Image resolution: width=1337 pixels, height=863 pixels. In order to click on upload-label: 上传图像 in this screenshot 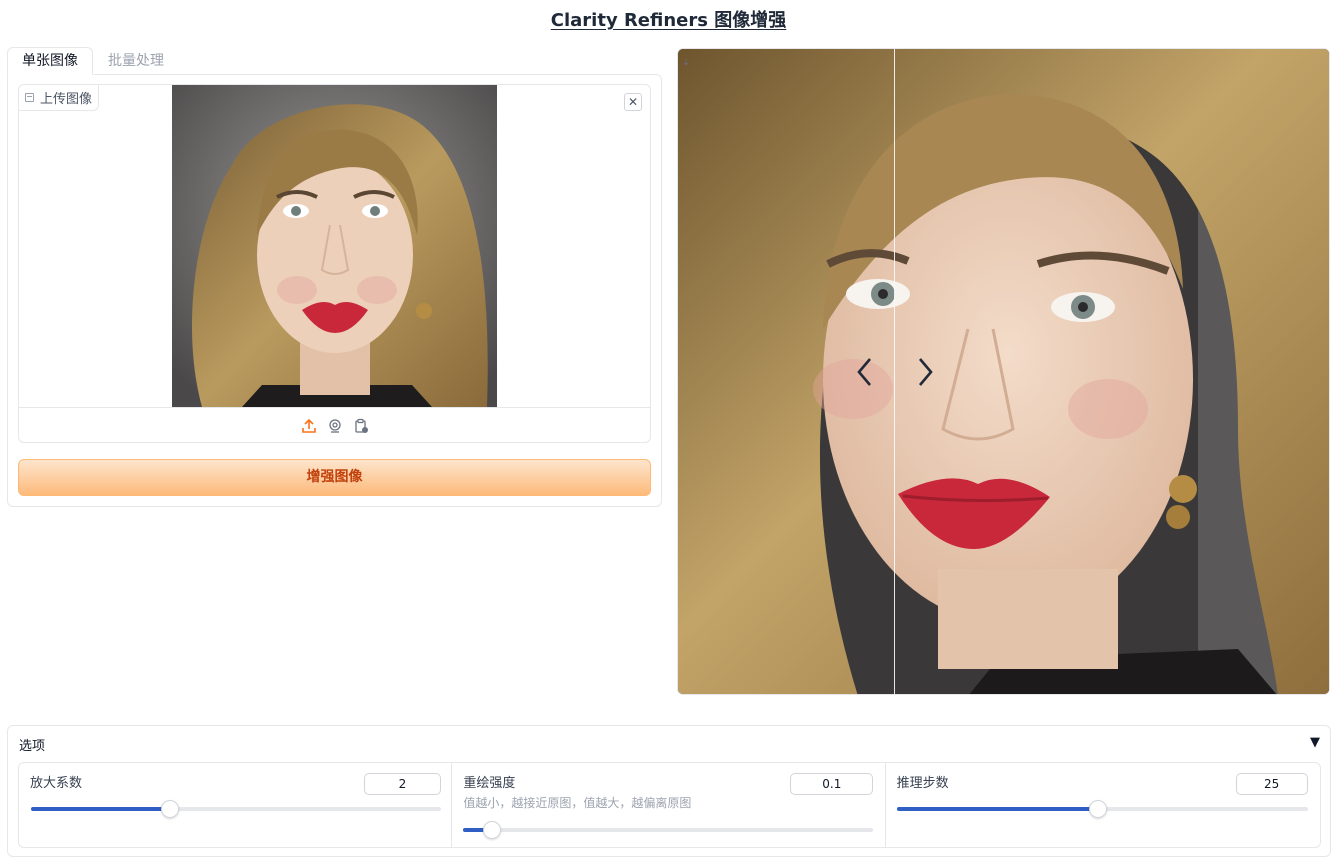, I will do `click(59, 98)`.